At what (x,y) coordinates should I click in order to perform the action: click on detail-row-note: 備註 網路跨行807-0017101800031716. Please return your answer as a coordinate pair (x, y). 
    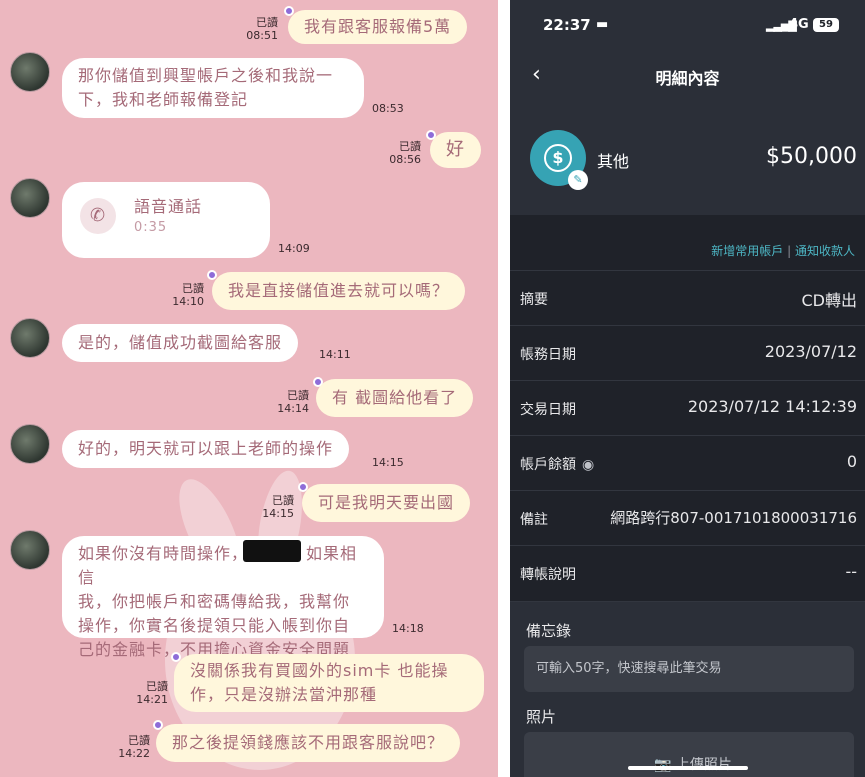
    Looking at the image, I should click on (687, 517).